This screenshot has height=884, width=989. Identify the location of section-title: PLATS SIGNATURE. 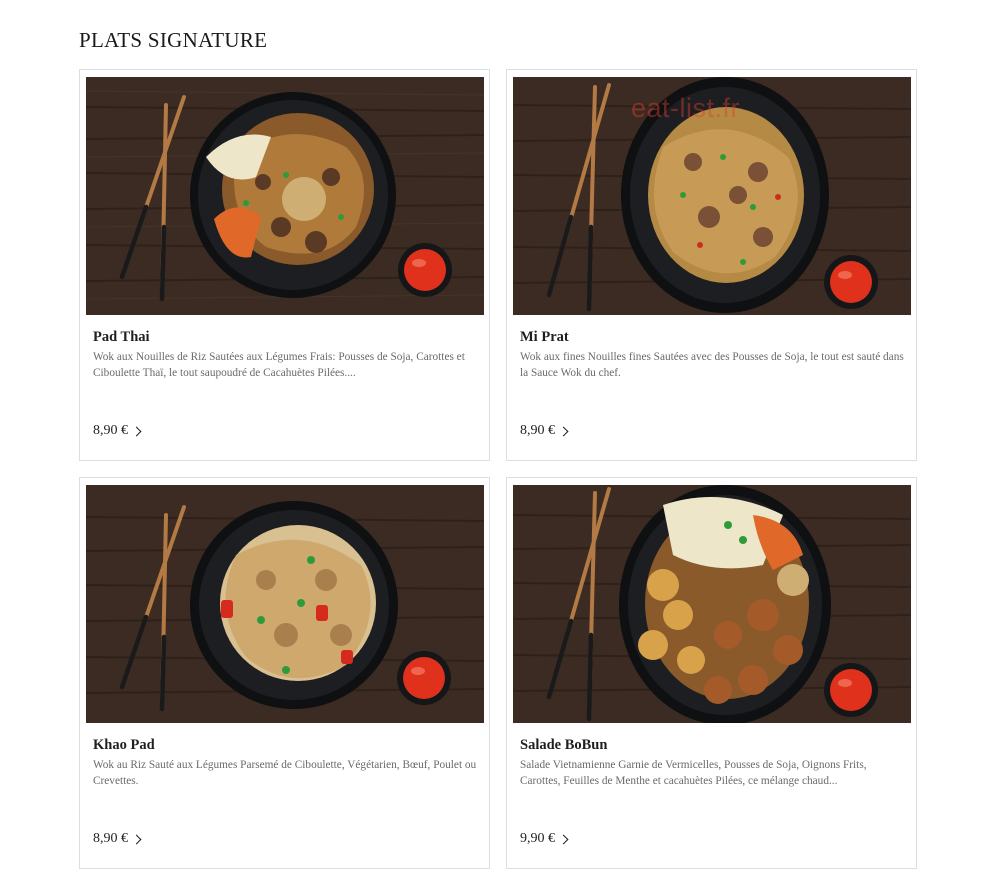
(173, 40).